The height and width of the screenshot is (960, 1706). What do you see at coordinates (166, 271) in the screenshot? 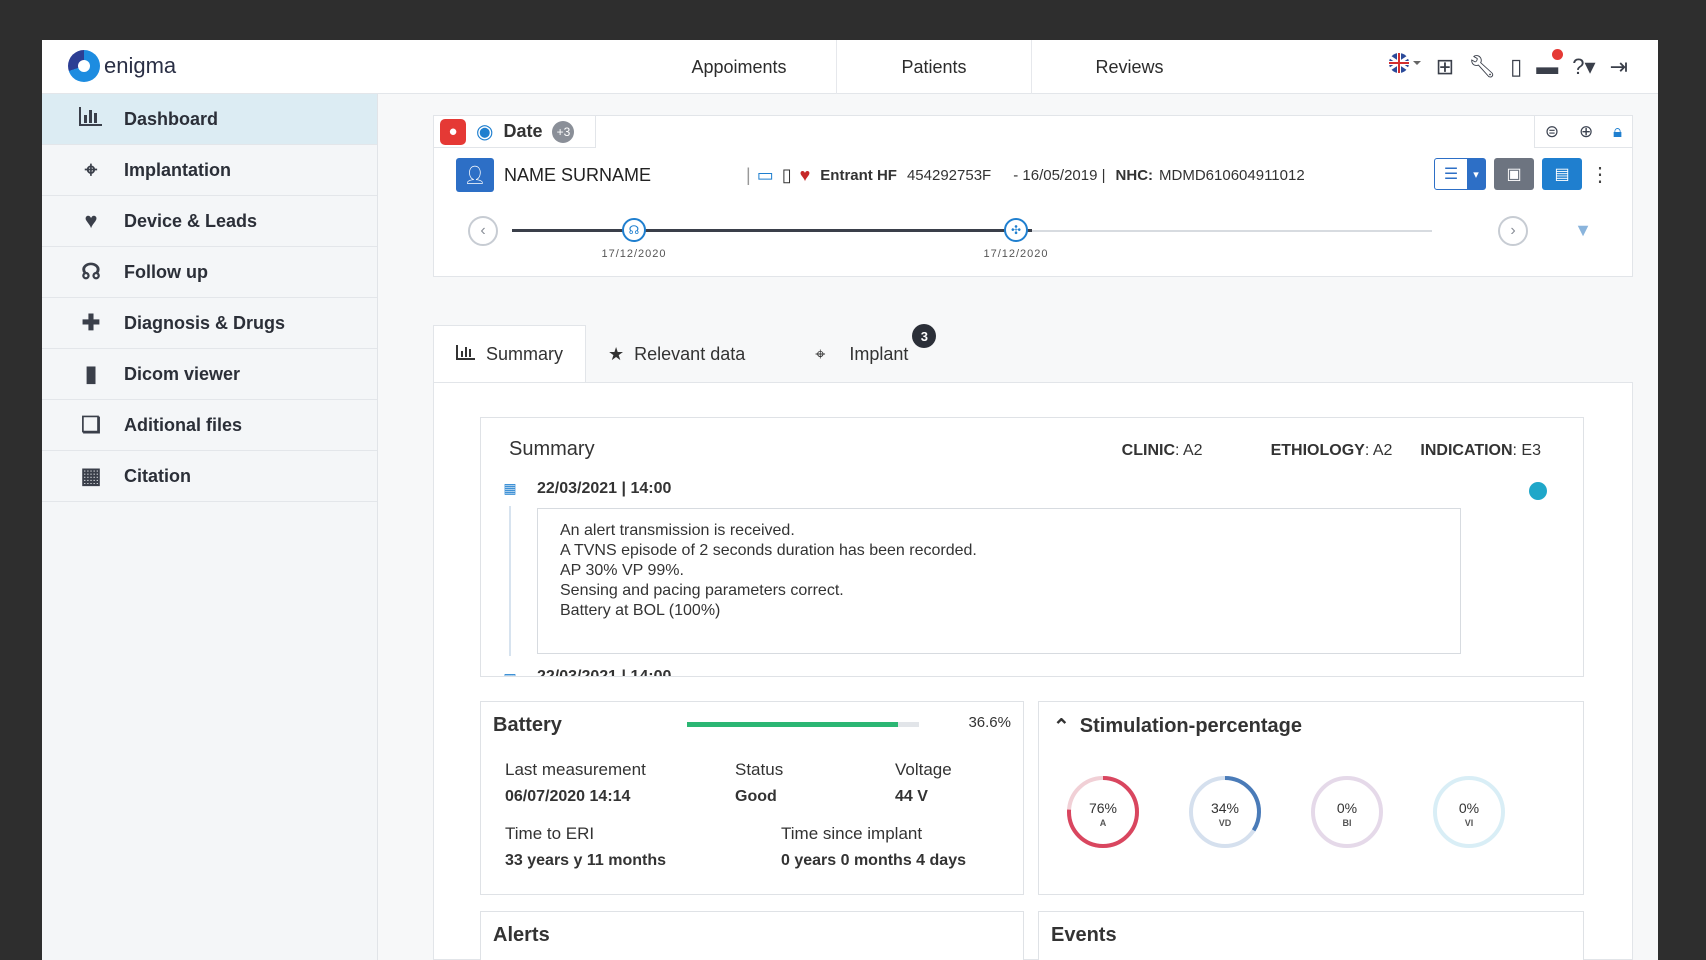
I see `sidebar-item-label: Follow up` at bounding box center [166, 271].